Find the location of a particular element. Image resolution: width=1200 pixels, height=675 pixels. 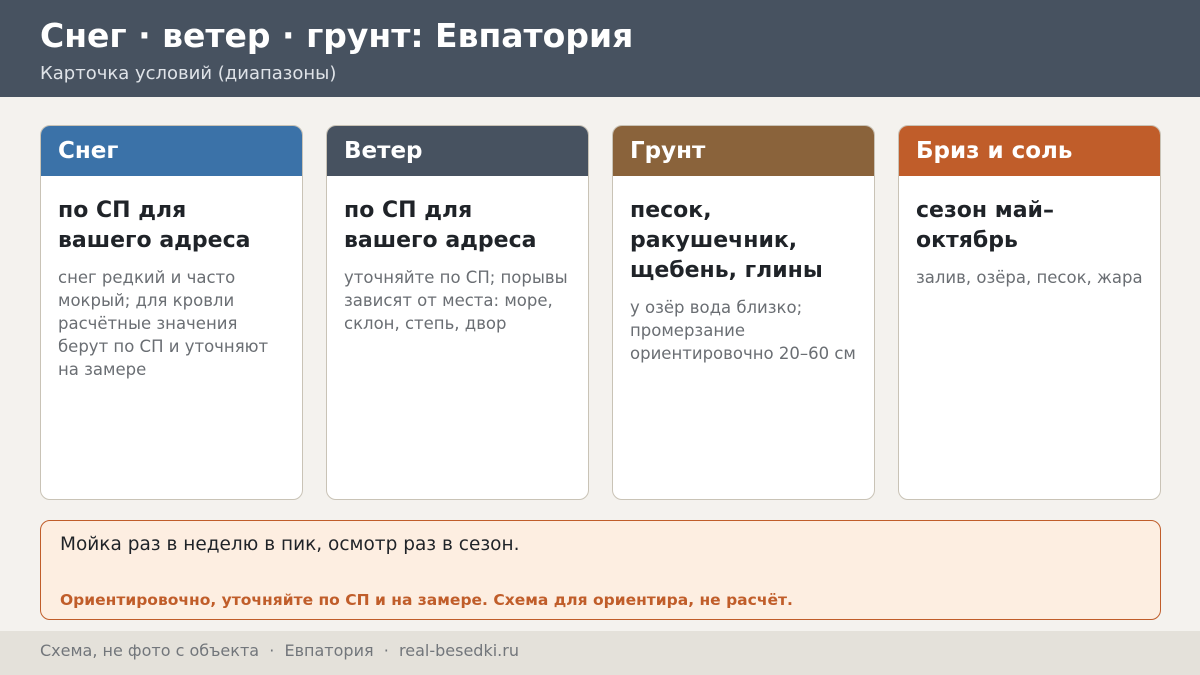

card-header-snow: Снег is located at coordinates (171, 151).